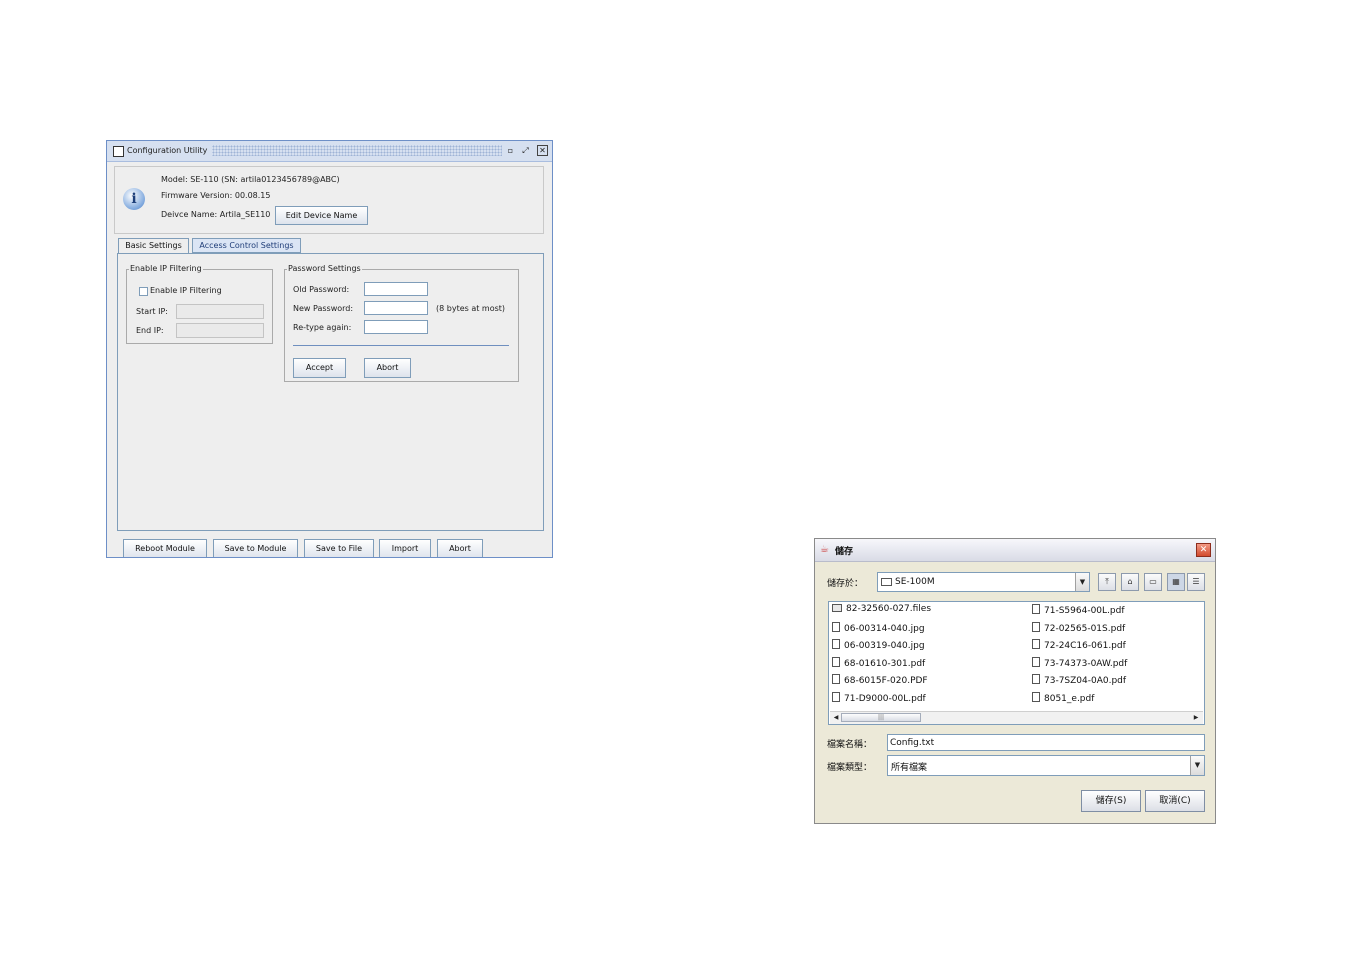  What do you see at coordinates (850, 768) in the screenshot?
I see `file-type-label: 檔案類型：` at bounding box center [850, 768].